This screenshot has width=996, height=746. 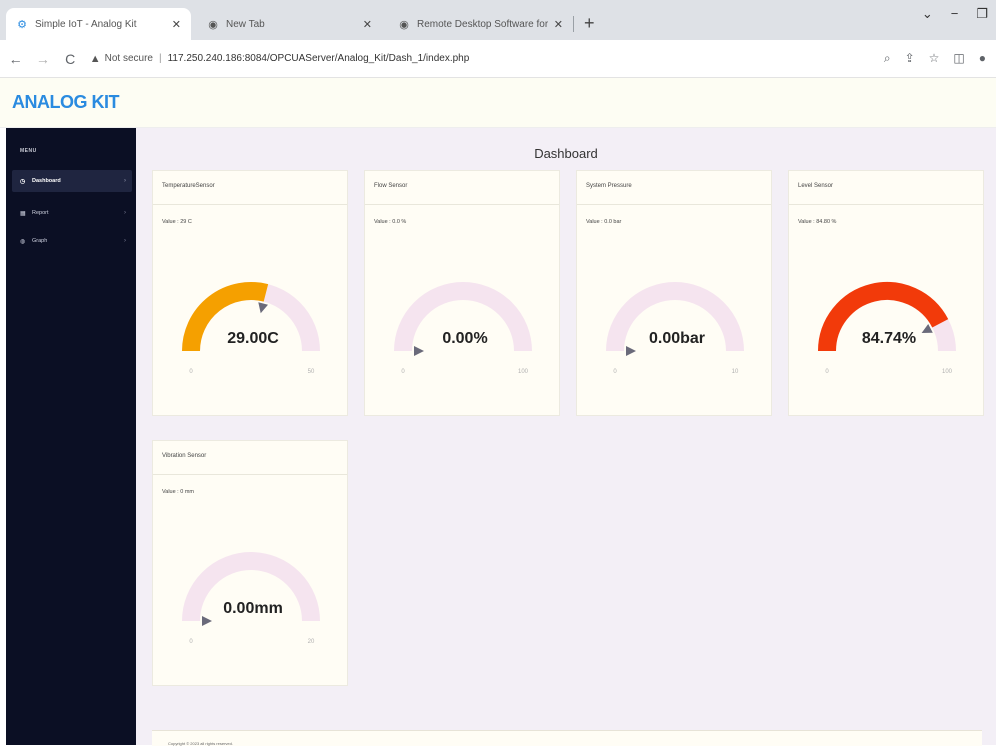 I want to click on sidebar-toggle-icon: ◫, so click(x=958, y=58).